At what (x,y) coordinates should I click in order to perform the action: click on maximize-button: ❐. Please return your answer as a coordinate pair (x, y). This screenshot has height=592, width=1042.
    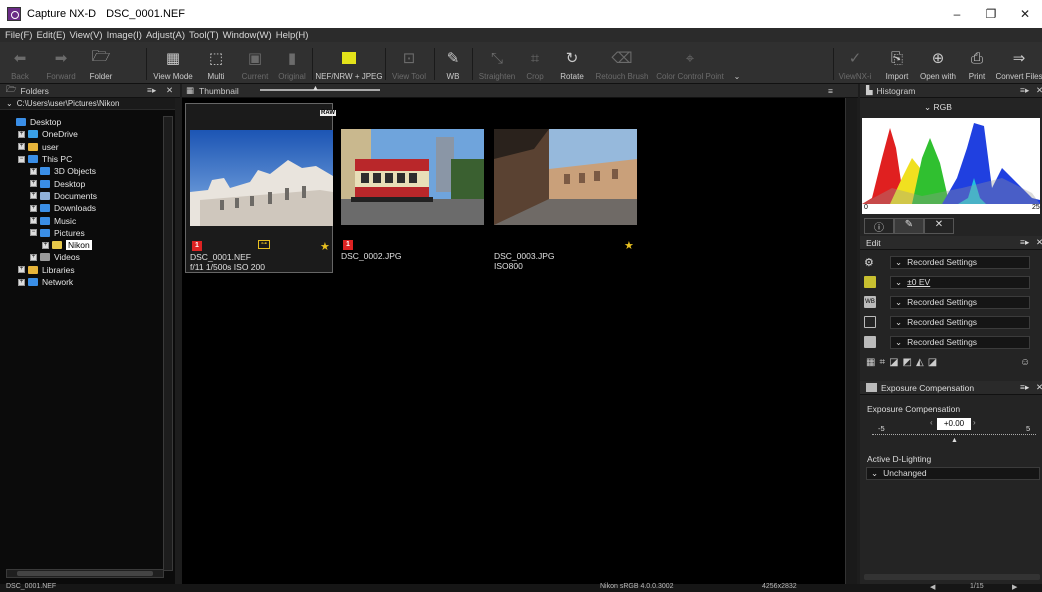
    Looking at the image, I should click on (991, 14).